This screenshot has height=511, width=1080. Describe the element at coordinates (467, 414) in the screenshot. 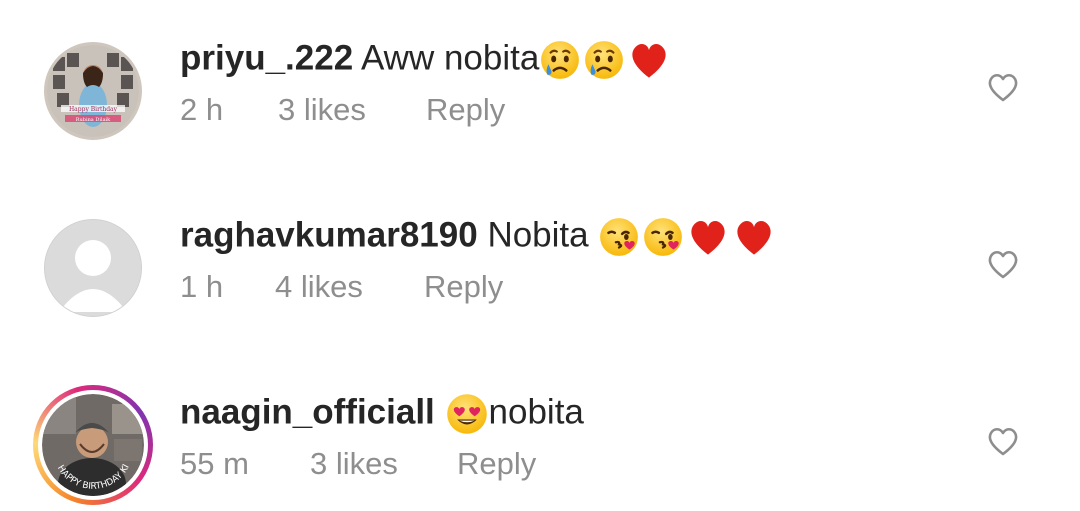

I see `heart-eyes-face-icon` at that location.